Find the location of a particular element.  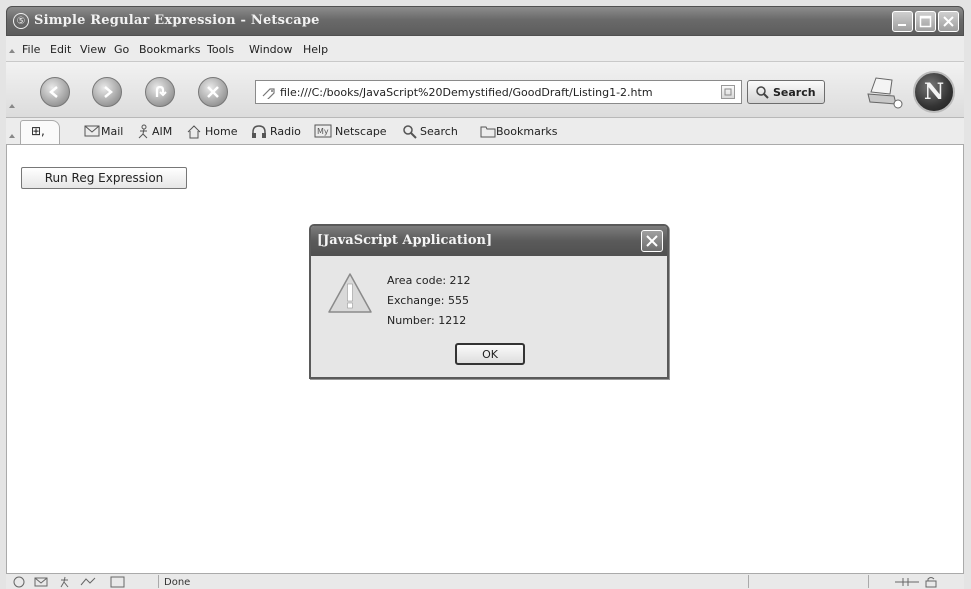

url-bar is located at coordinates (498, 92).